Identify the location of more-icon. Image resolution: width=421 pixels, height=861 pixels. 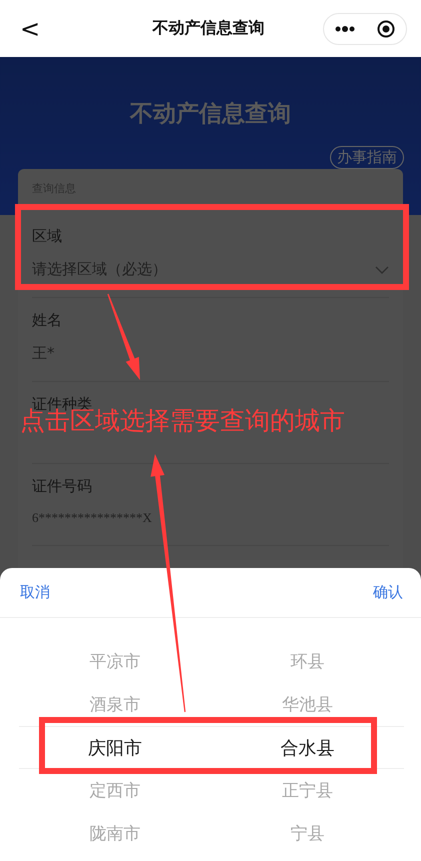
(345, 29).